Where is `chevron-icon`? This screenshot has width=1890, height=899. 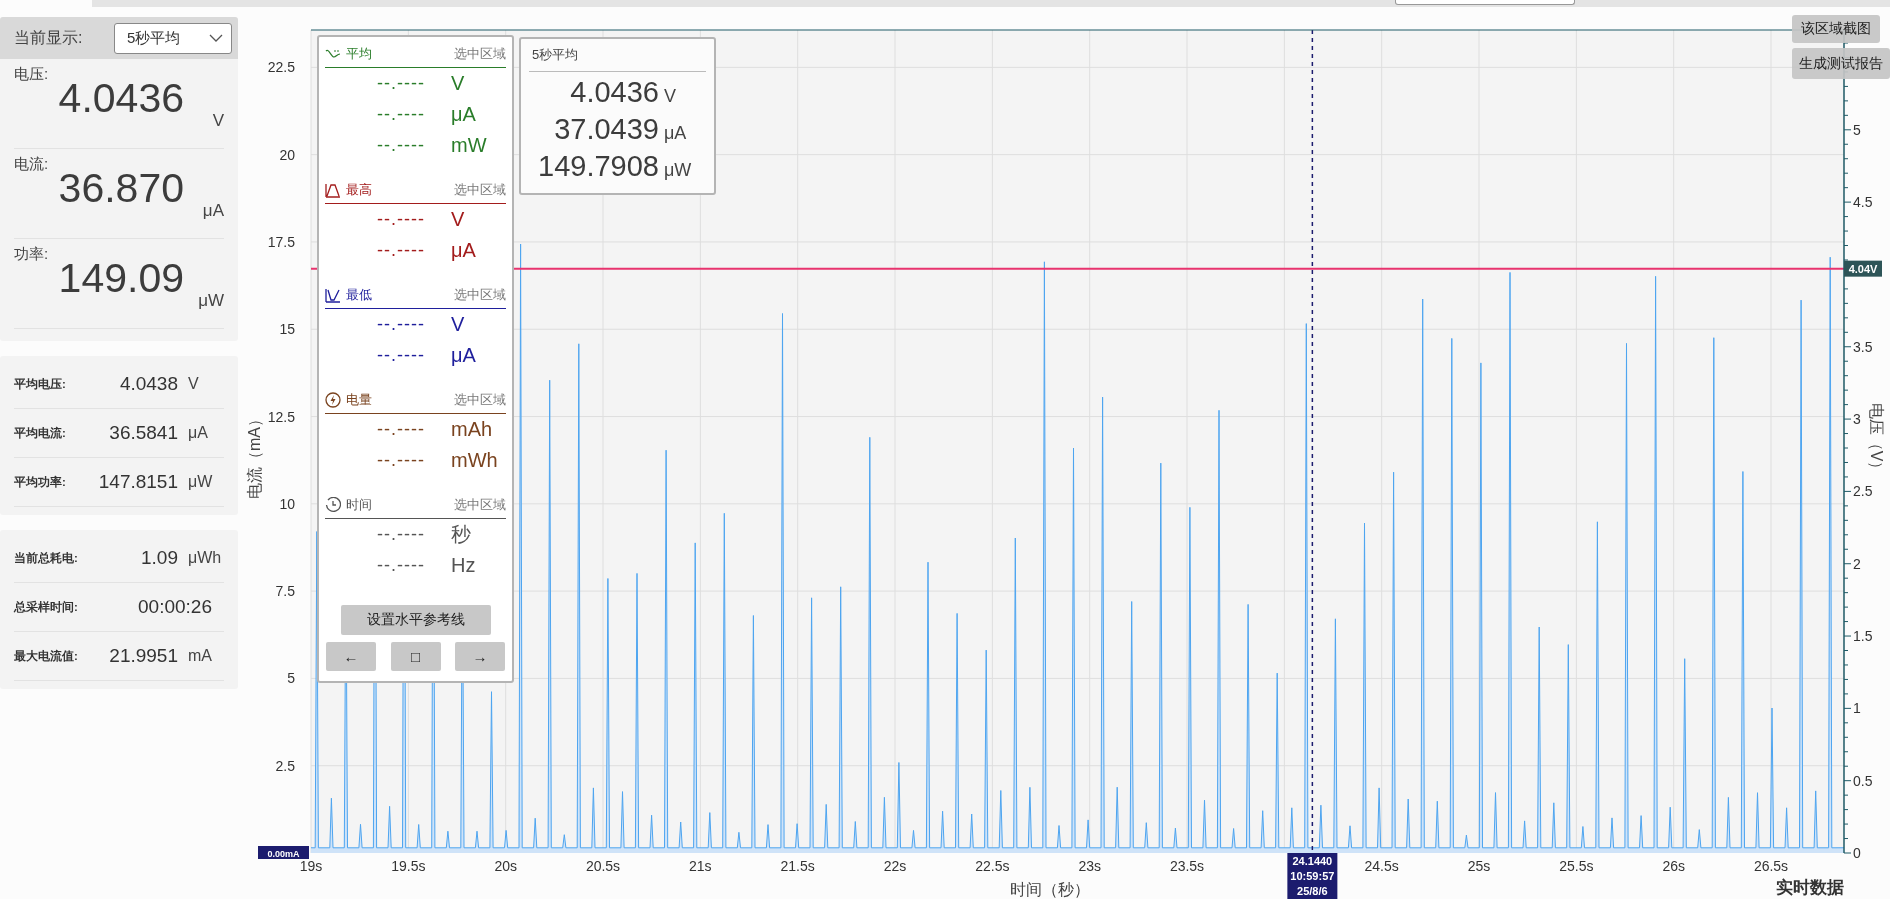
chevron-icon is located at coordinates (216, 38).